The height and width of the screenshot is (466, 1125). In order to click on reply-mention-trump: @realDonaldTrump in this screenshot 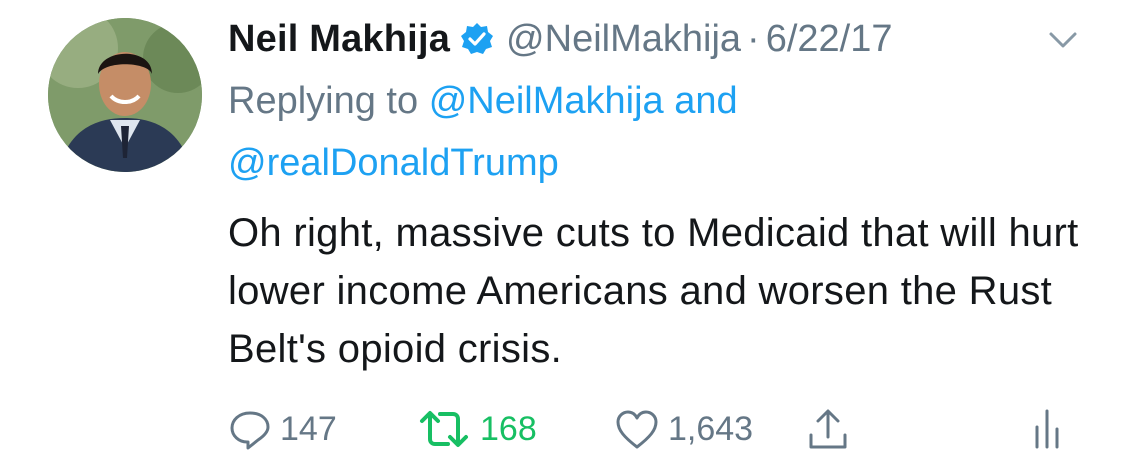, I will do `click(393, 163)`.